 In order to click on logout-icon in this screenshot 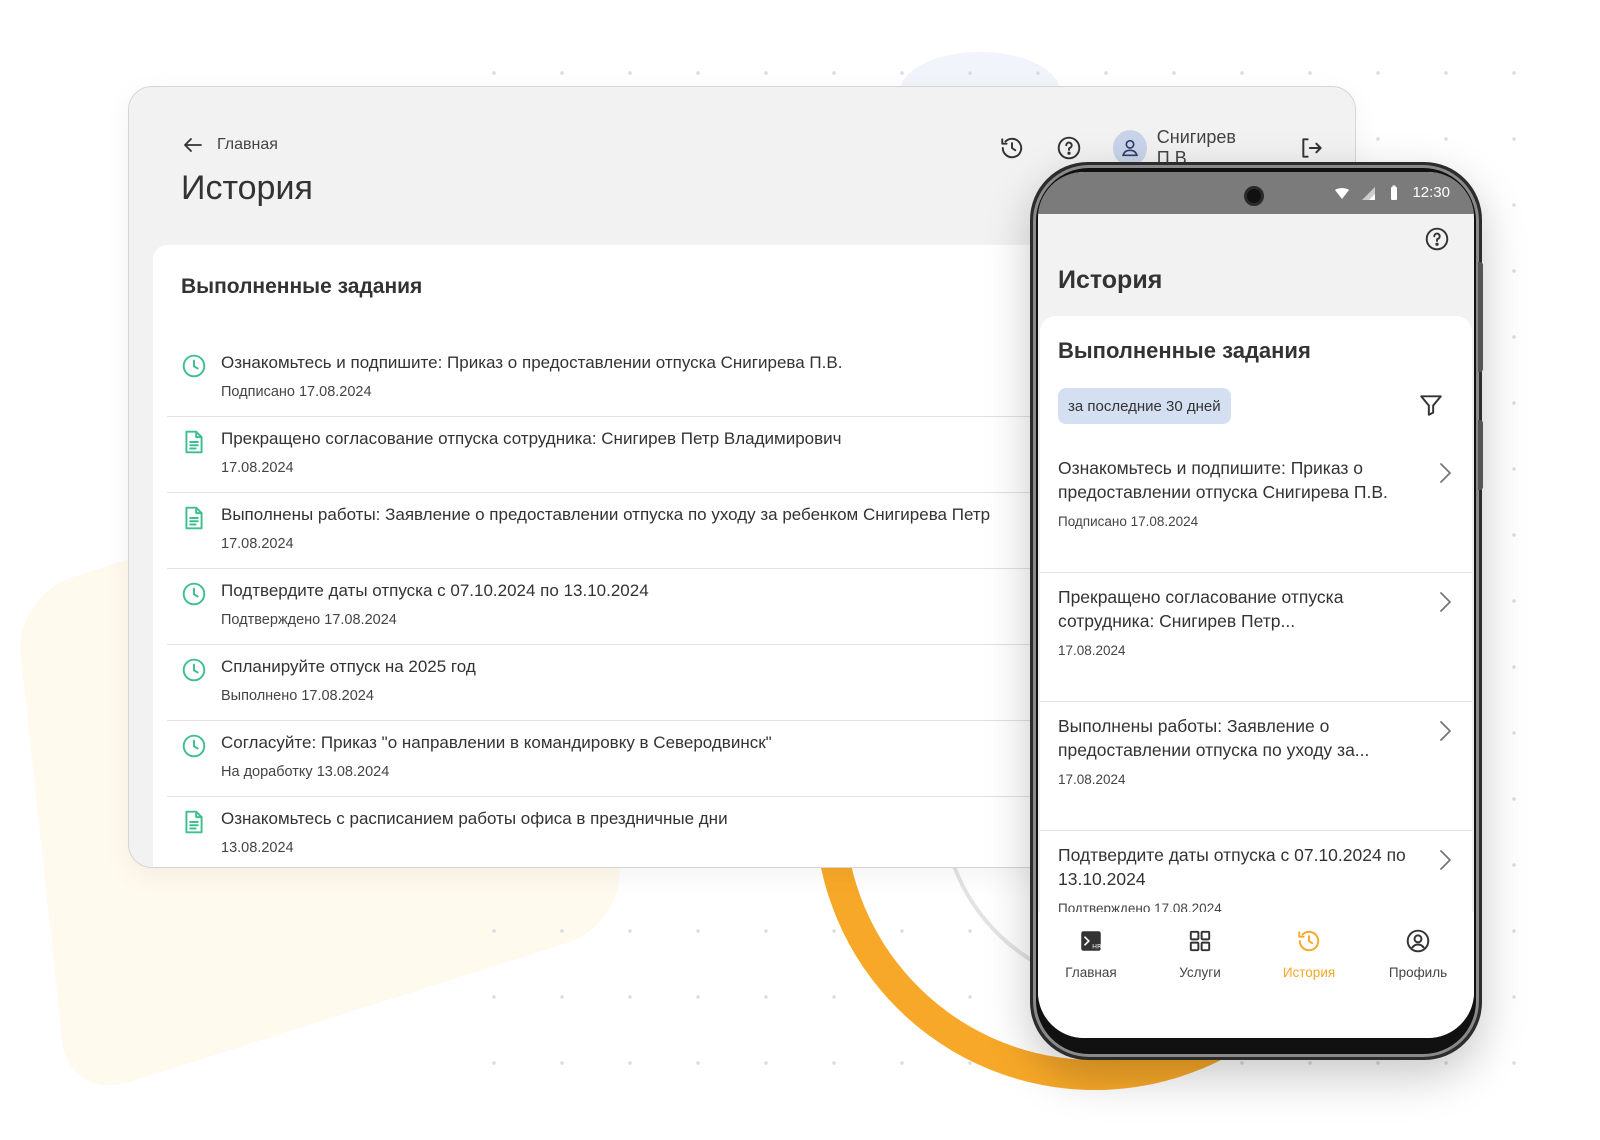, I will do `click(1311, 148)`.